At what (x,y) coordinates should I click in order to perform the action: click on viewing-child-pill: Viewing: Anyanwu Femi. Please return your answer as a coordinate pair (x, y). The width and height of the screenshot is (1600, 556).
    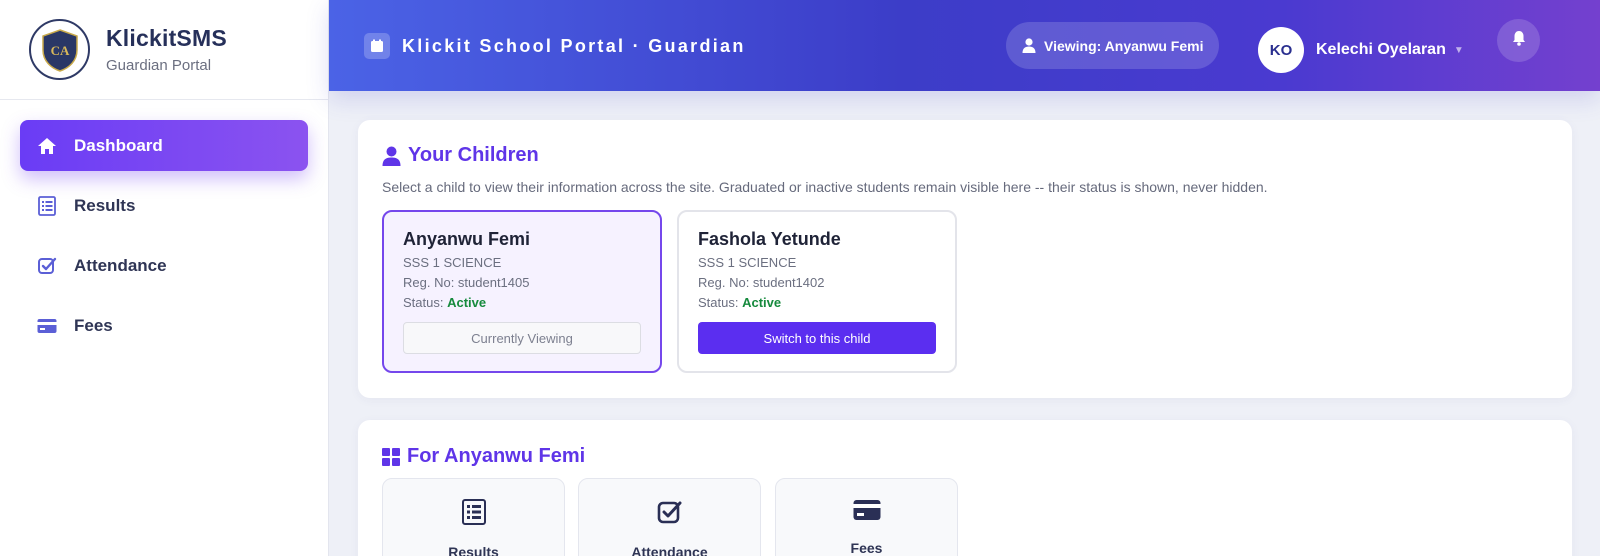
    Looking at the image, I should click on (1113, 45).